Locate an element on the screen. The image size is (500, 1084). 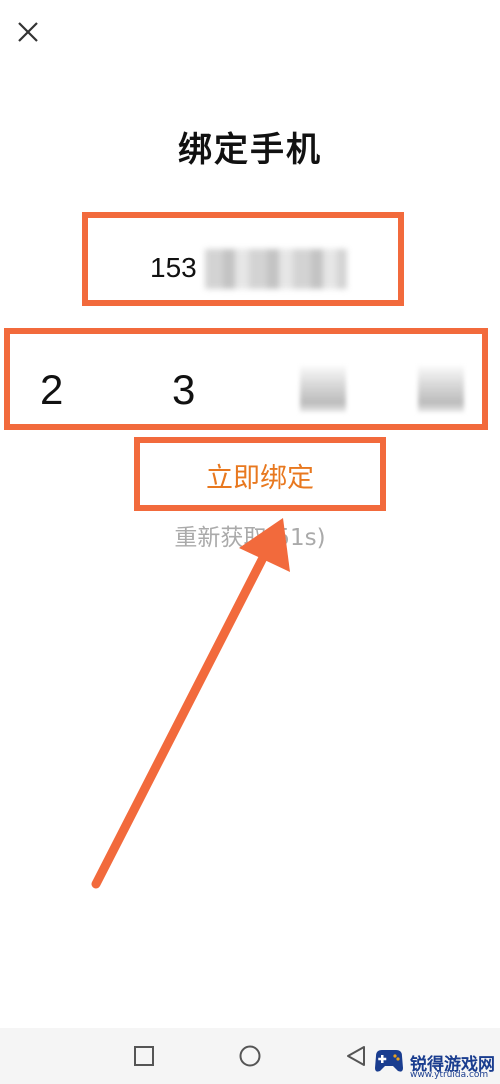
code-highlight-box is located at coordinates (246, 379).